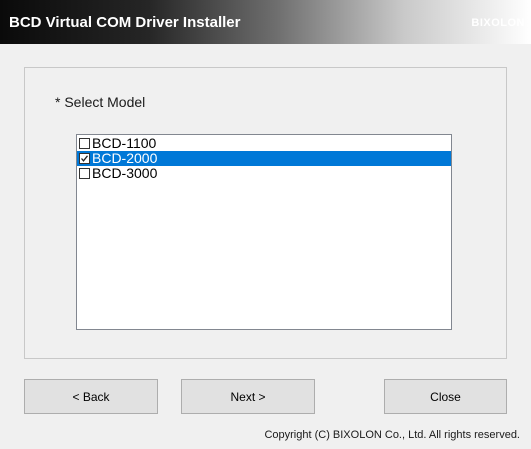 Image resolution: width=531 pixels, height=449 pixels. What do you see at coordinates (264, 173) in the screenshot?
I see `model-item: BCD-3000` at bounding box center [264, 173].